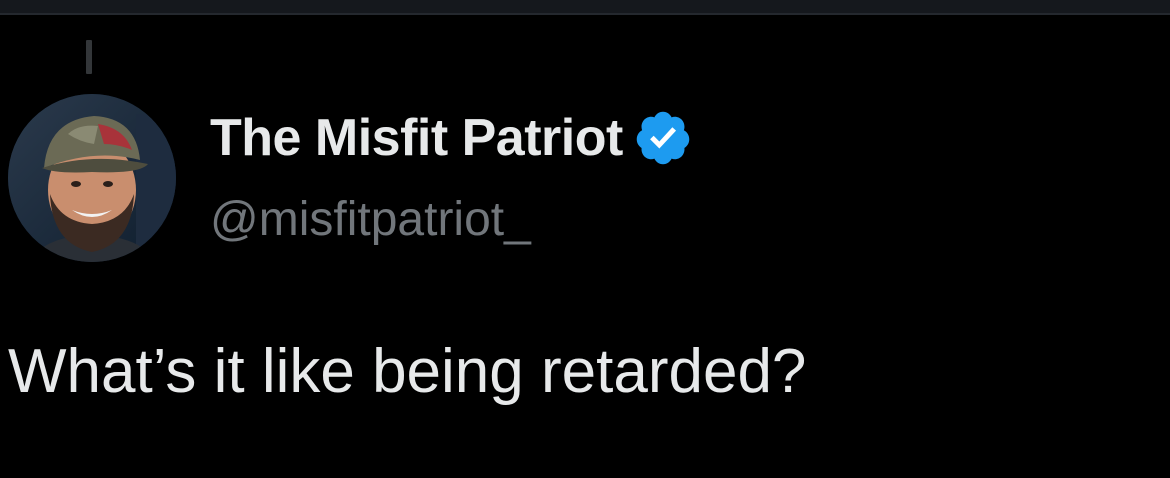  Describe the element at coordinates (416, 138) in the screenshot. I see `author-display-name: The Misfit Patriot` at that location.